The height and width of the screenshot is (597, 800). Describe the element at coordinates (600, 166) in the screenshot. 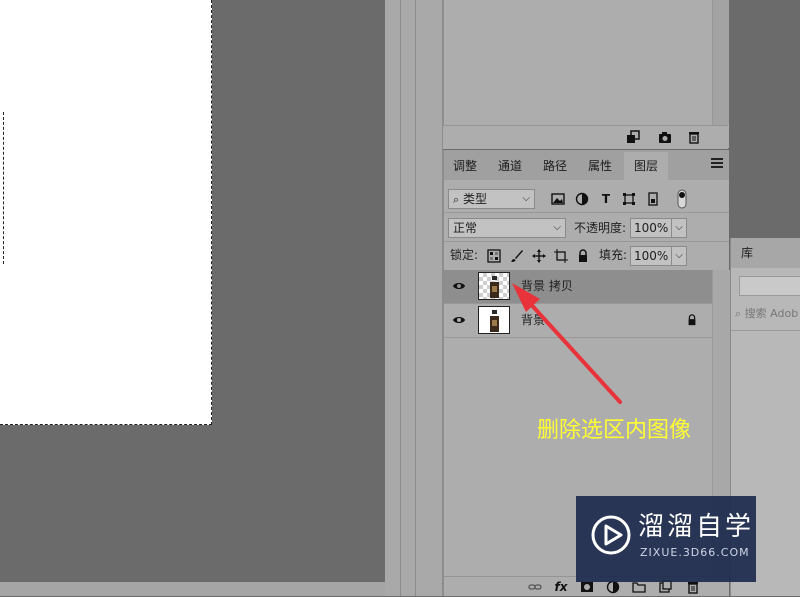

I see `tab-properties: 属性` at that location.